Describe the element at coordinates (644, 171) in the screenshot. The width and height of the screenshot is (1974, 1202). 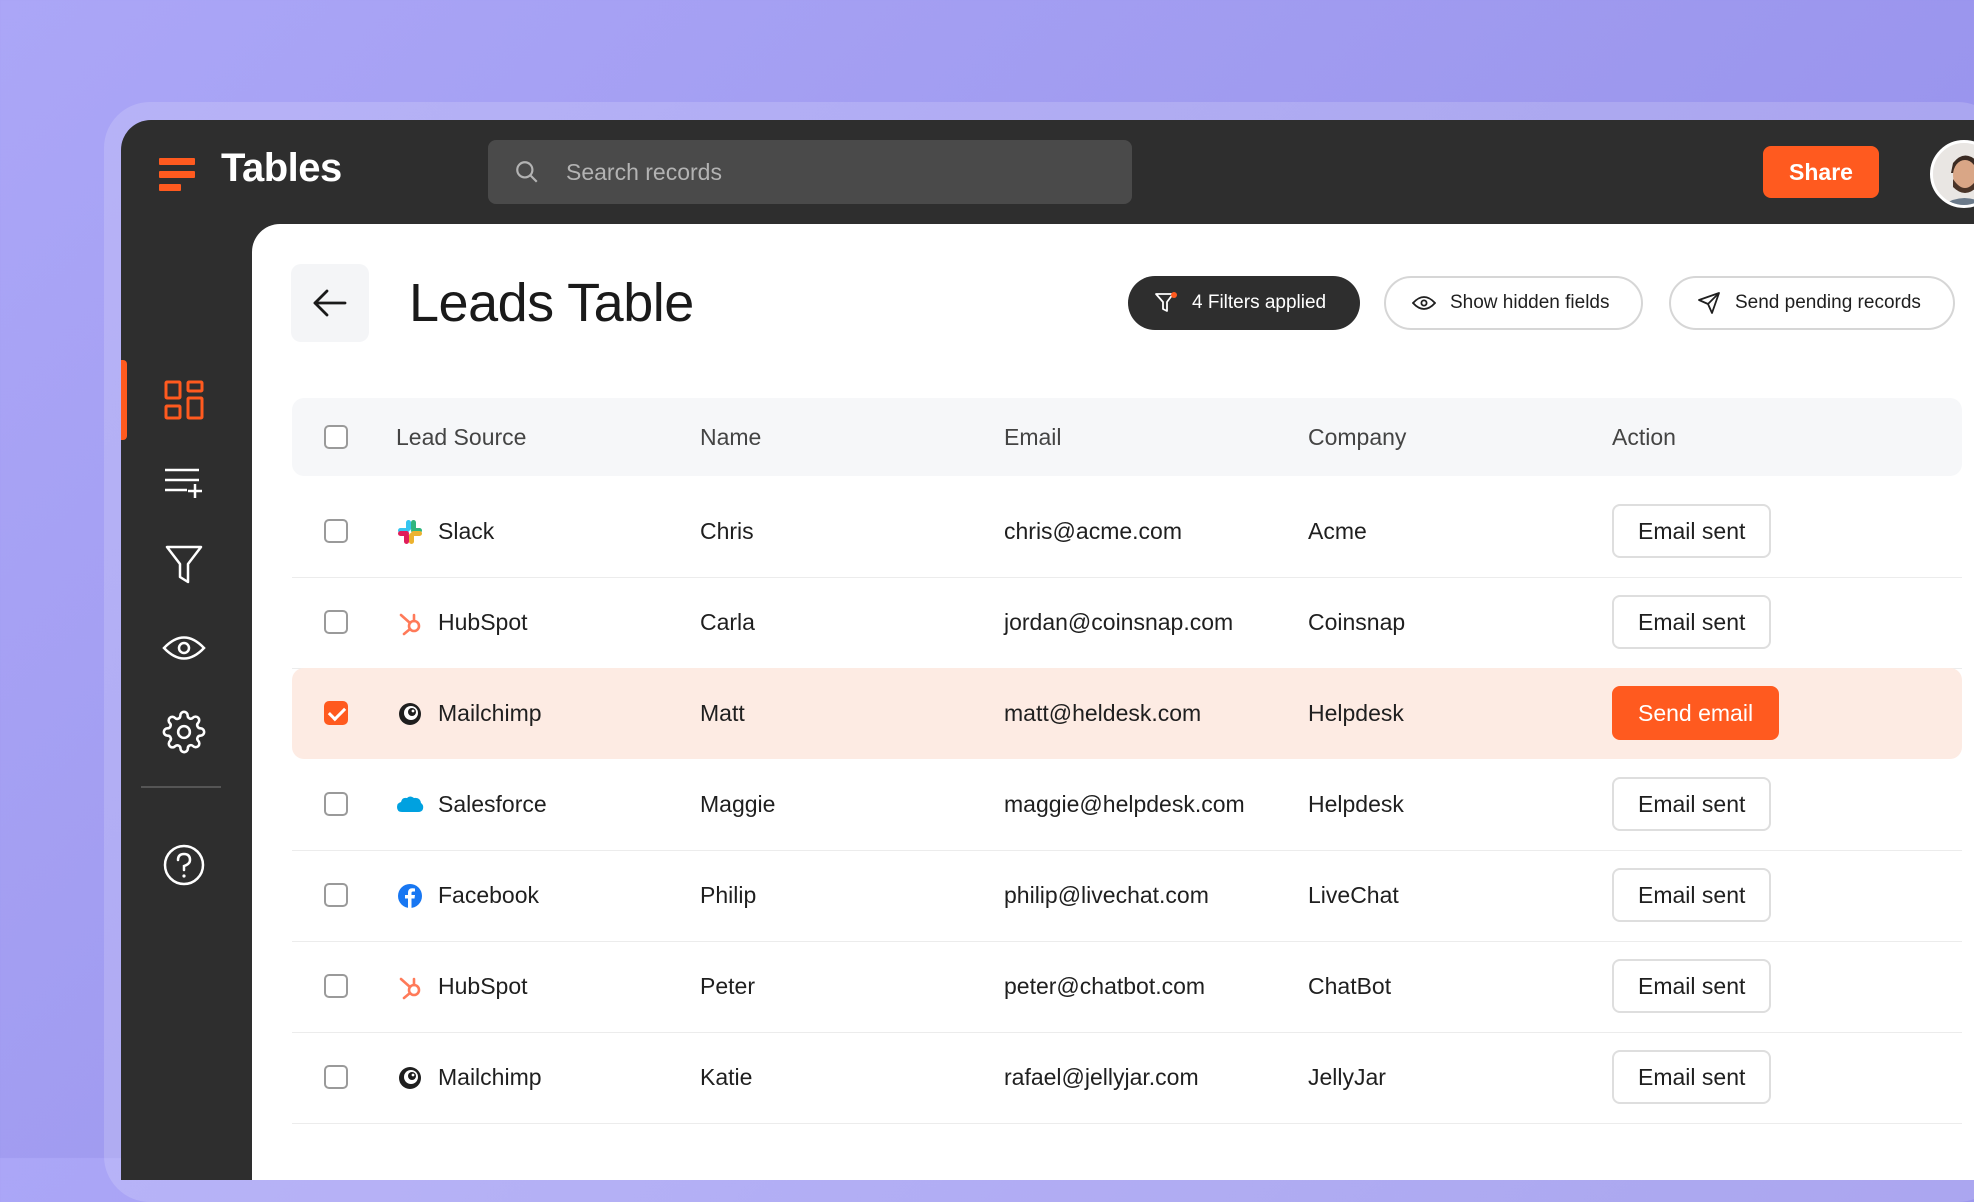
I see `search-placeholder: Search records` at that location.